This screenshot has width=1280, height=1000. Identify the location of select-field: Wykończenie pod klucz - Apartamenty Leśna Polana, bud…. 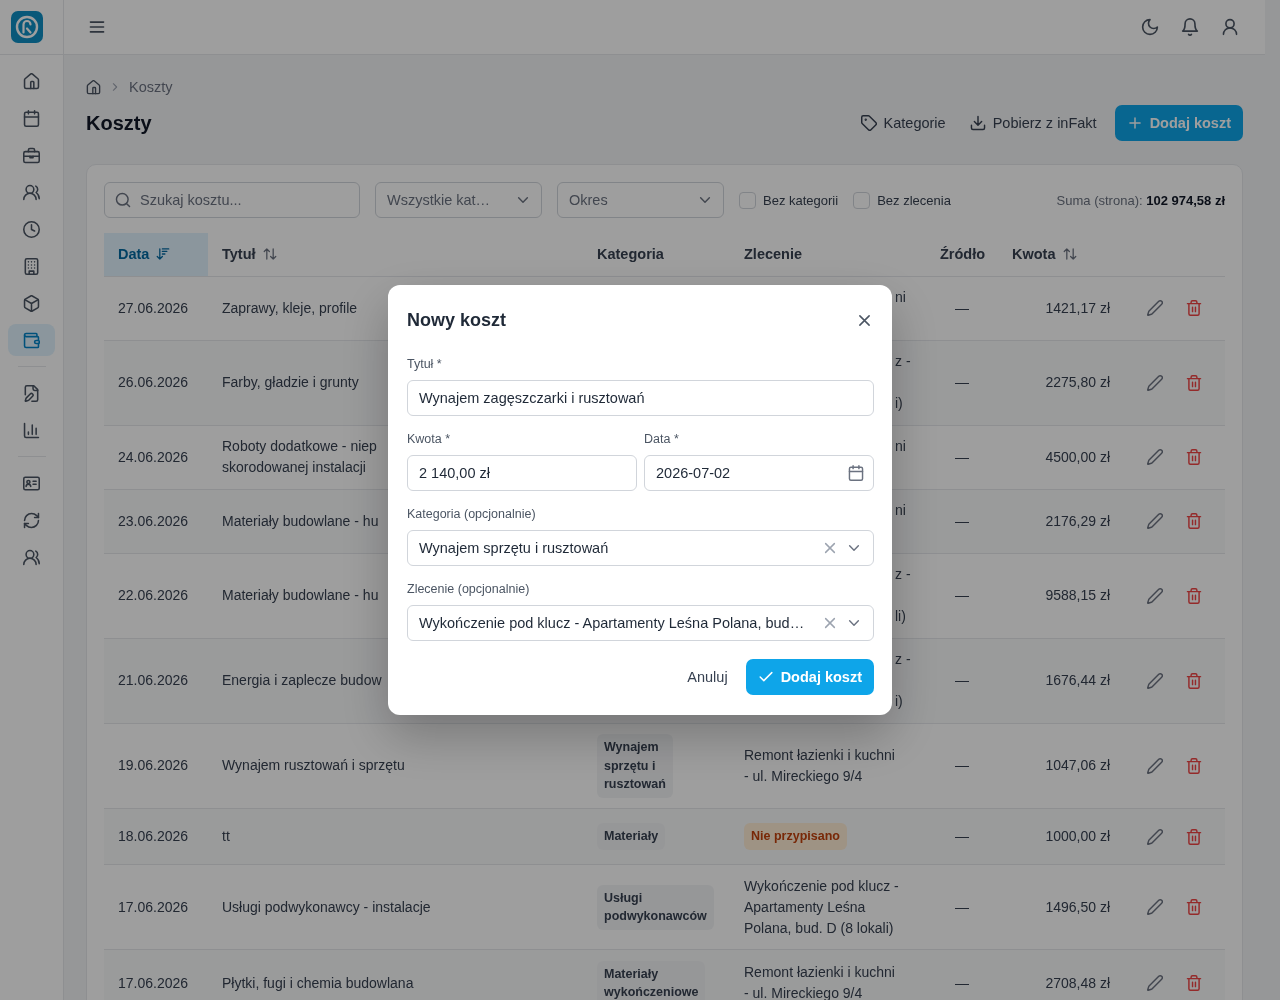
(640, 623).